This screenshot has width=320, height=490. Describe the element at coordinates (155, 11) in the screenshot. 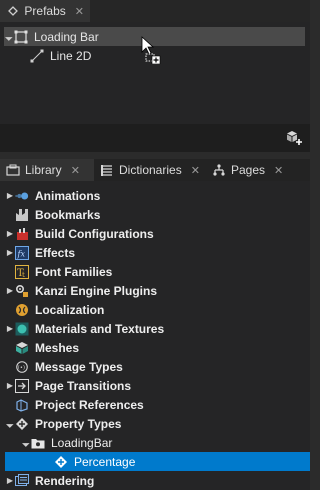

I see `prefabs-tabbar: Prefabs ✕` at that location.